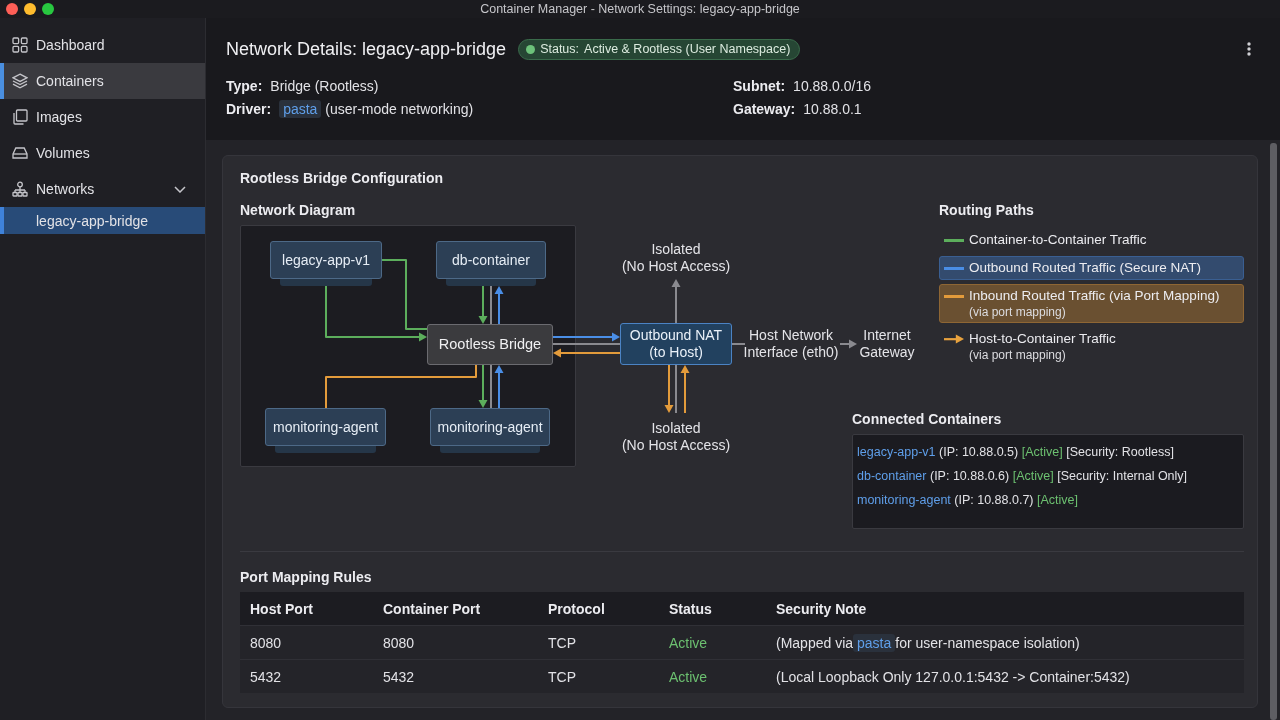 This screenshot has height=720, width=1280. Describe the element at coordinates (676, 344) in the screenshot. I see `nat-node: Outbound NAT (to Host)` at that location.